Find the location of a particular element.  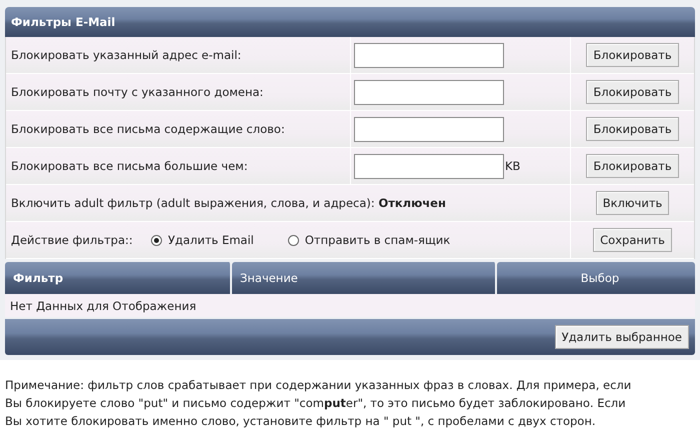

column-header: Фильтр is located at coordinates (118, 278).